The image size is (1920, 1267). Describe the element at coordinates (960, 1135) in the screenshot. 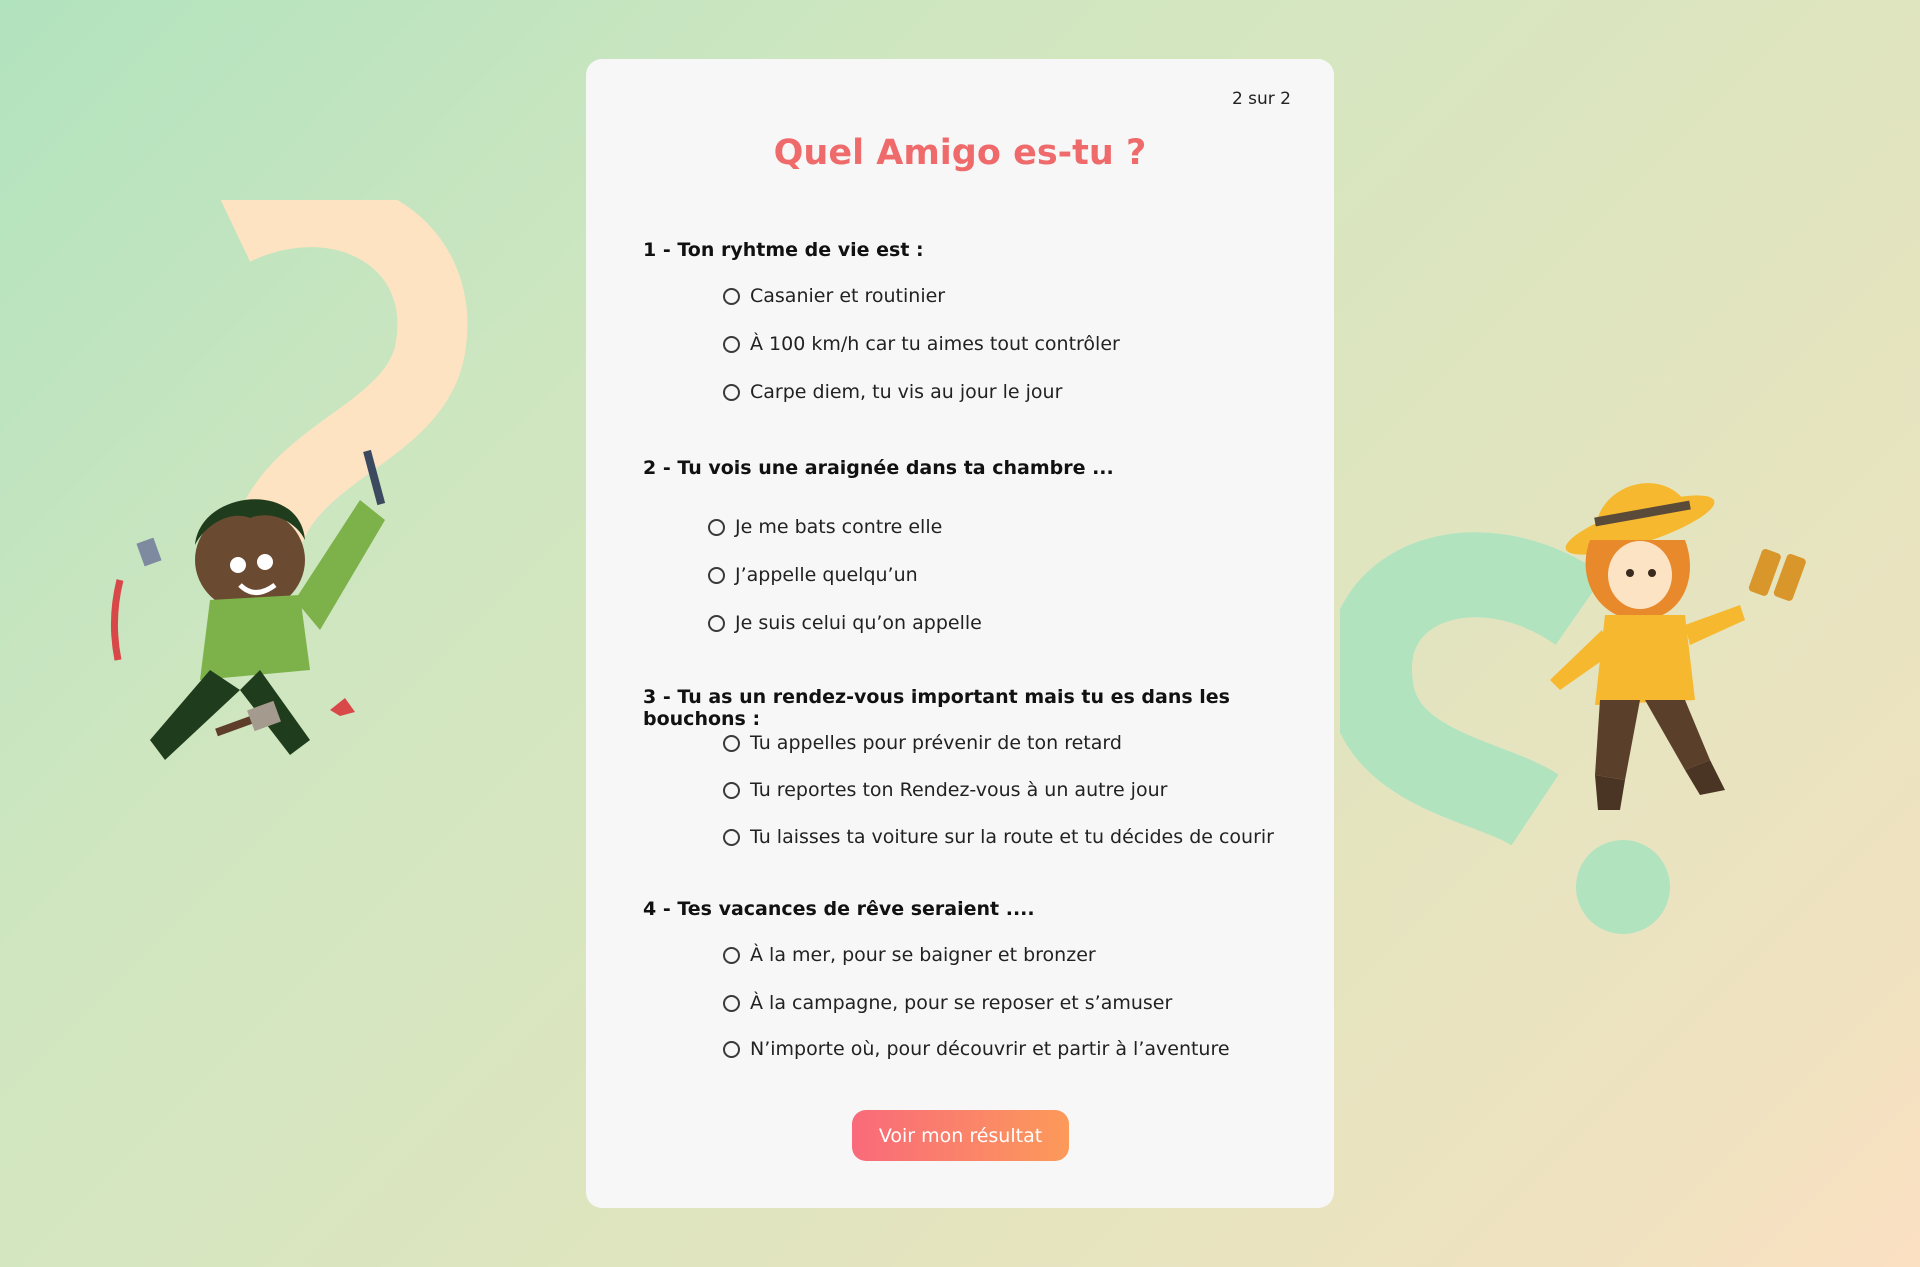

I see `see-result-button: Voir mon résultat` at that location.